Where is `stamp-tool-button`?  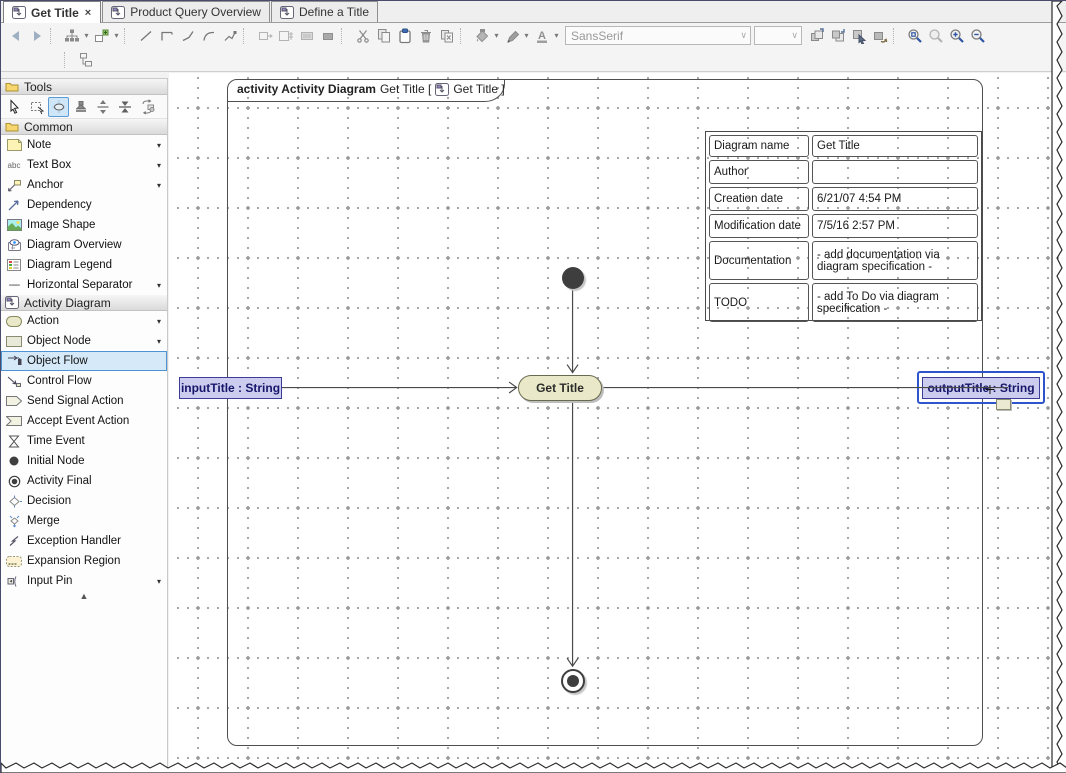
stamp-tool-button is located at coordinates (80, 107).